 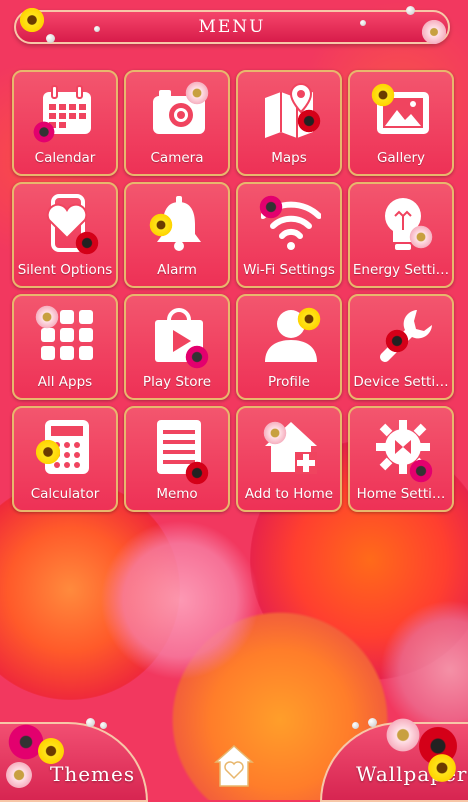 What do you see at coordinates (65, 459) in the screenshot?
I see `tile-calculator: Calculator` at bounding box center [65, 459].